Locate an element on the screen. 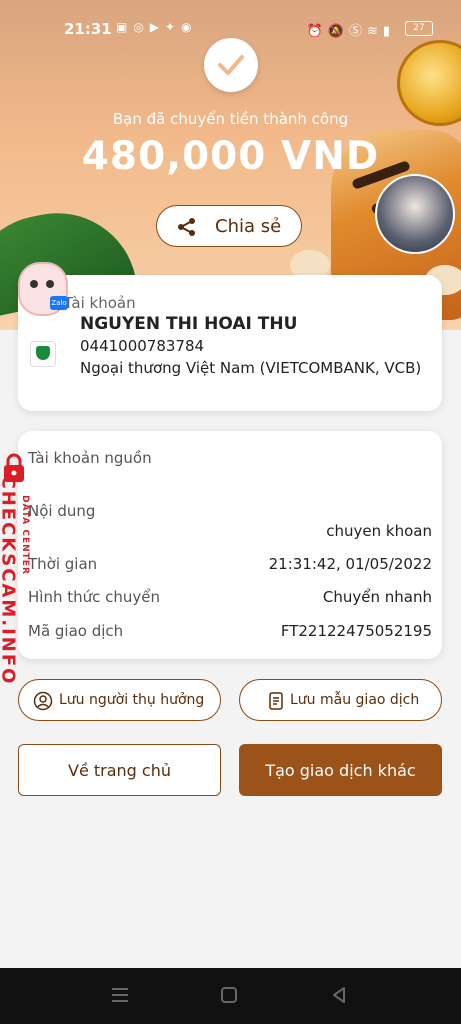 This screenshot has width=461, height=1024. transfer-amount: 480,000 VND is located at coordinates (230, 156).